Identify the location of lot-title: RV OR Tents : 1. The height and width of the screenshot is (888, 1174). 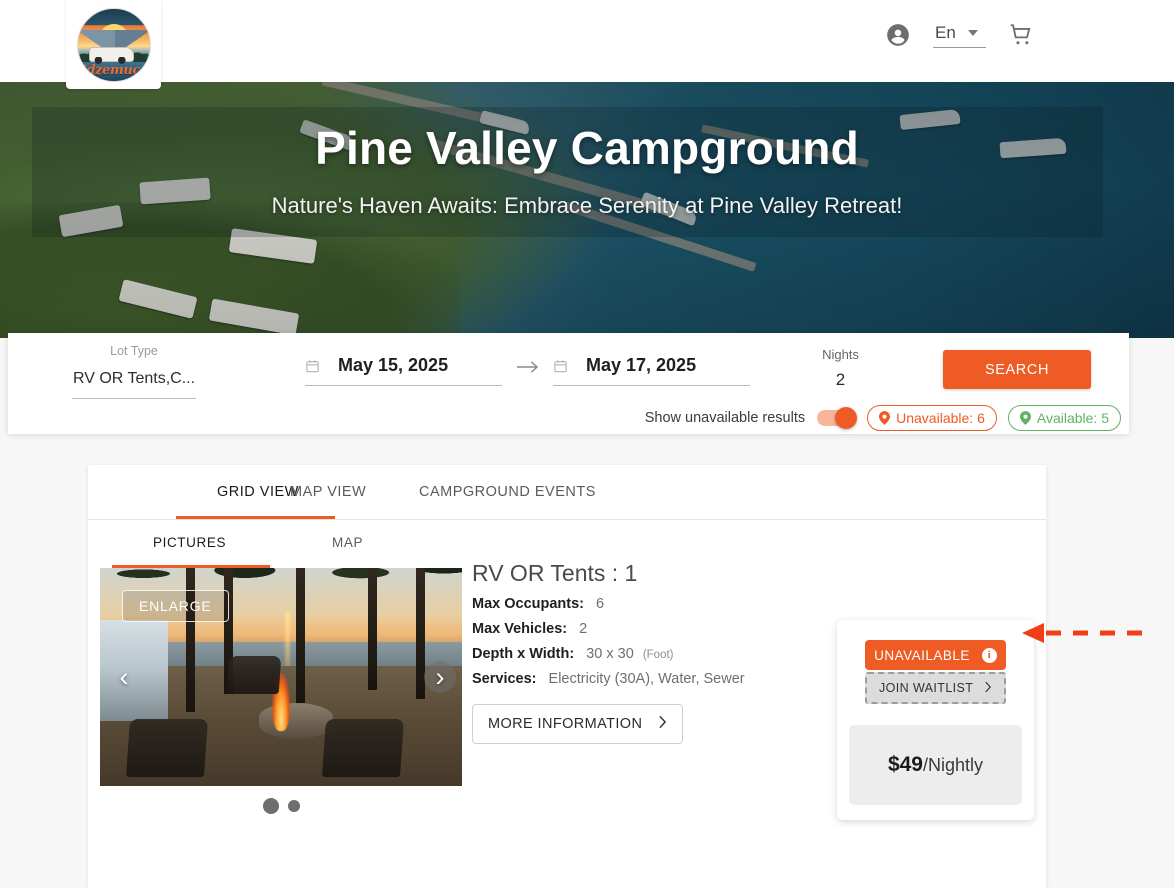
(555, 573).